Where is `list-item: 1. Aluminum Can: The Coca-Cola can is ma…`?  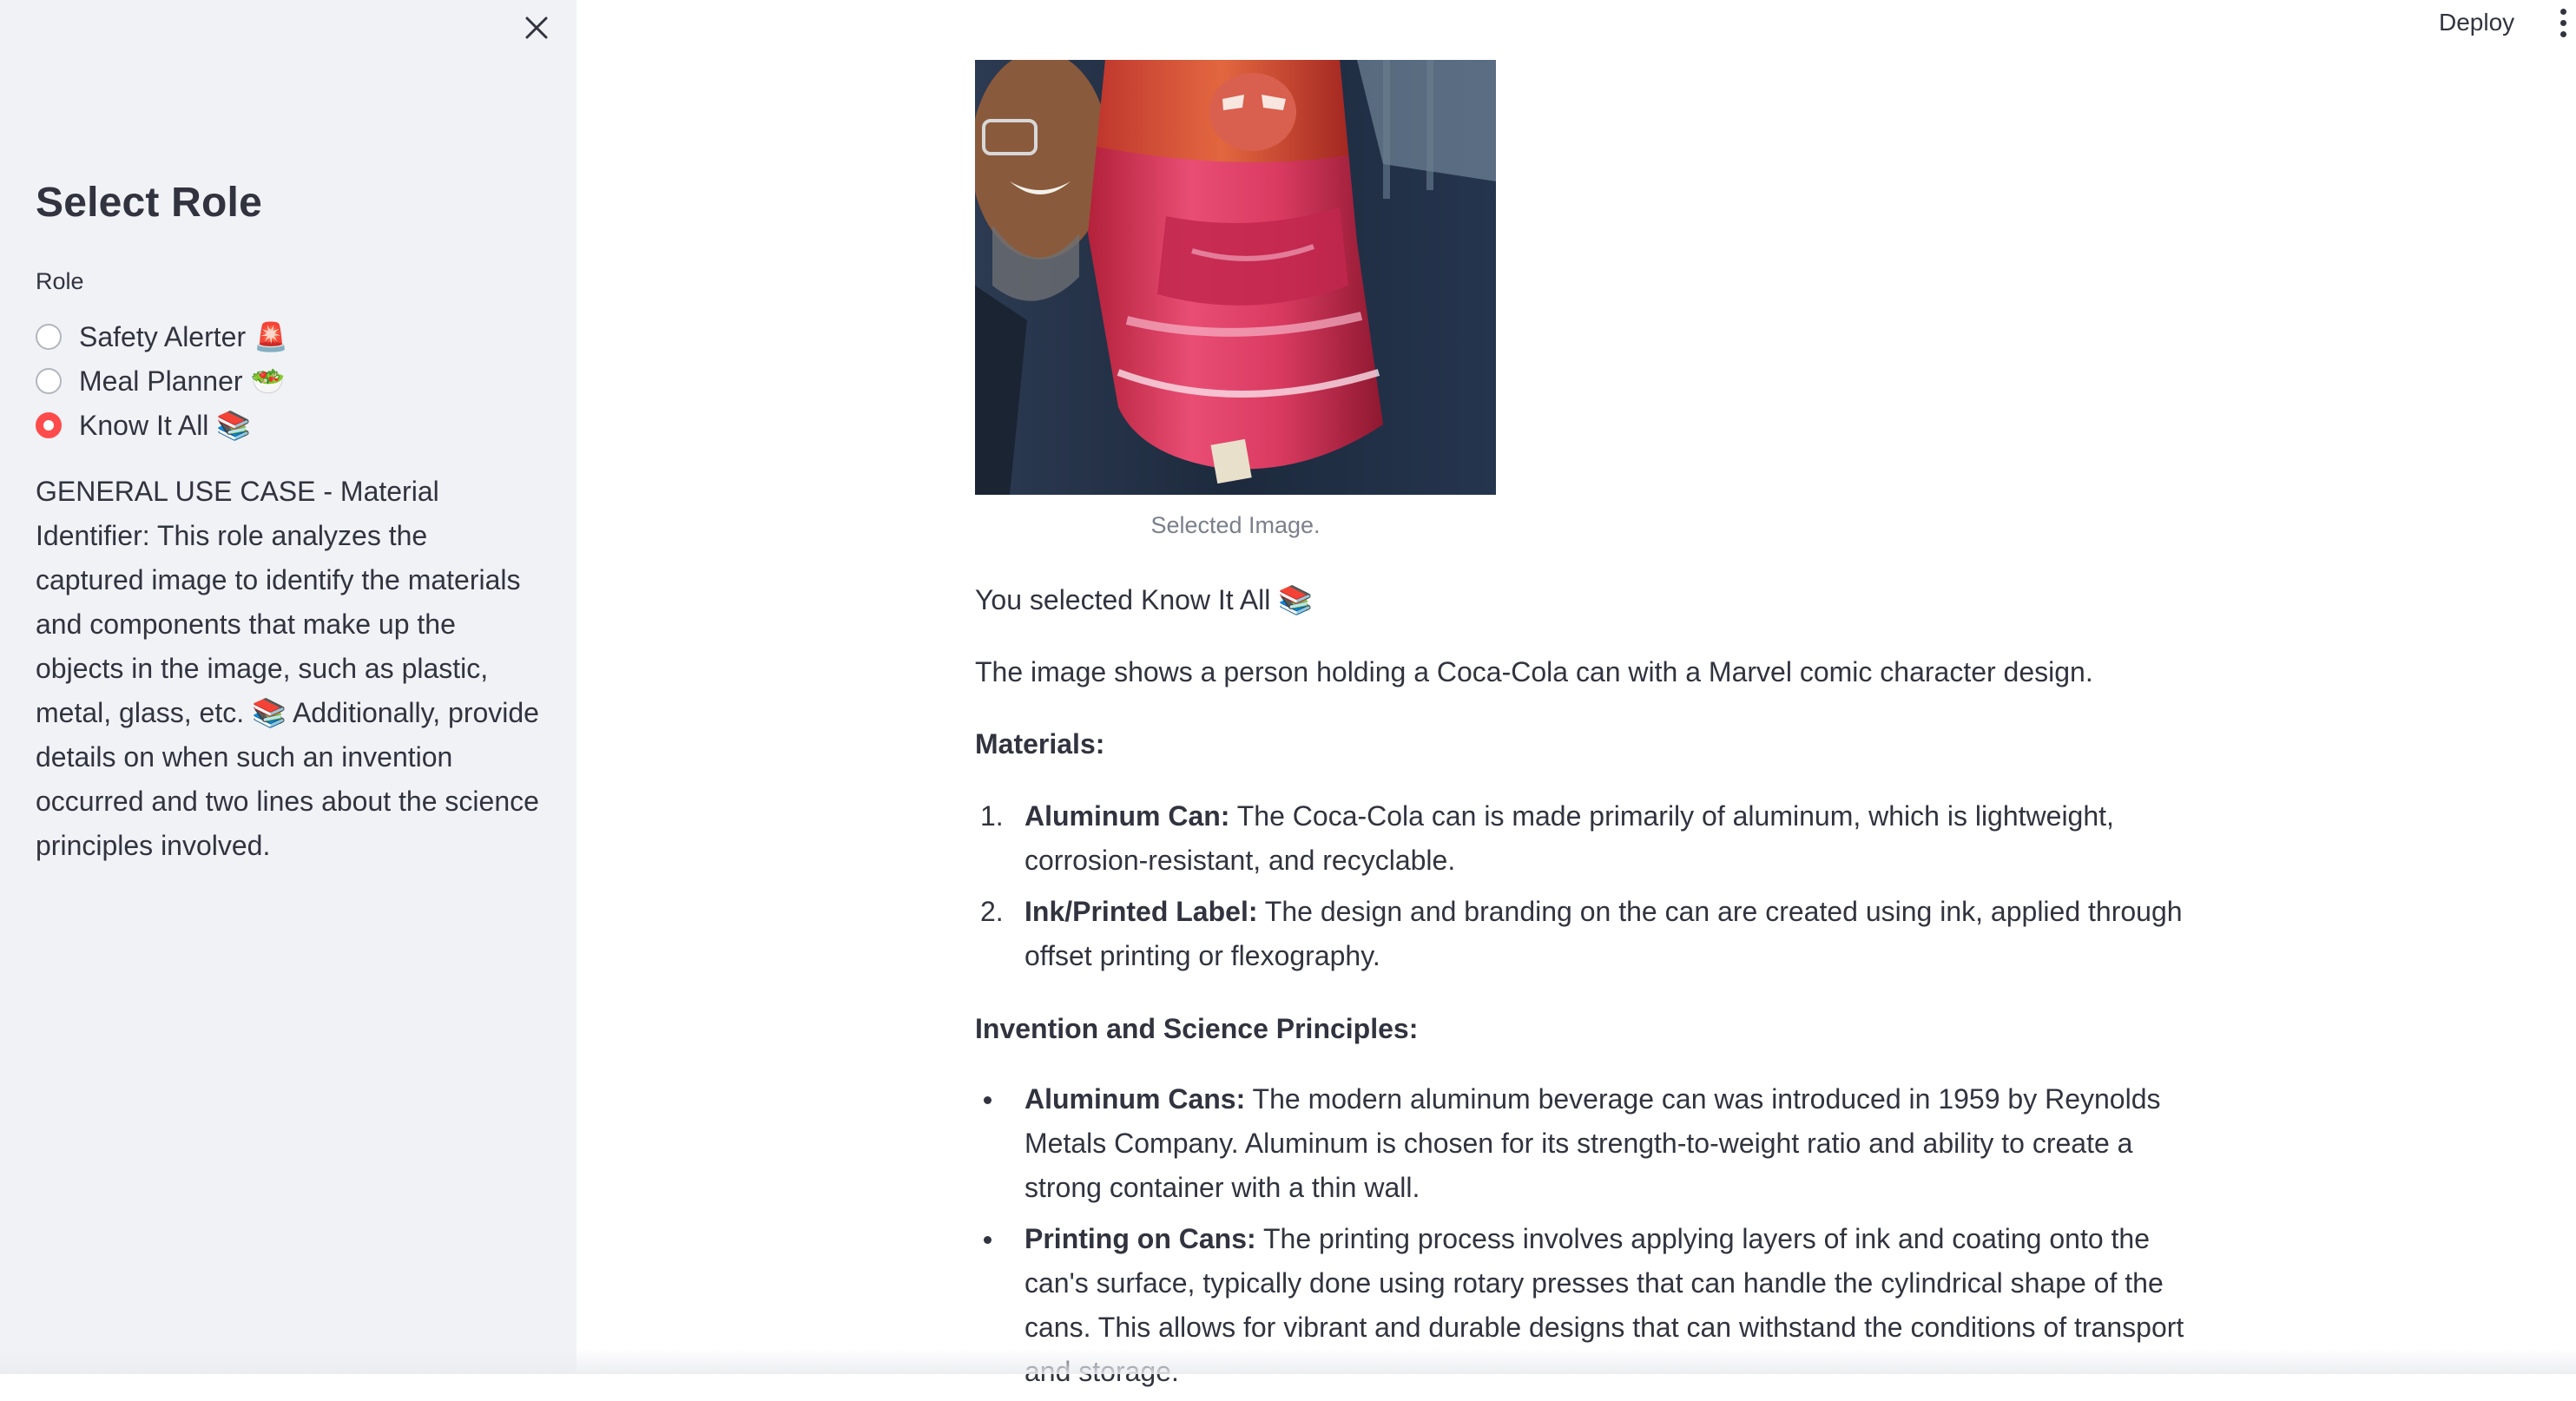
list-item: 1. Aluminum Can: The Coca-Cola can is ma… is located at coordinates (1583, 838).